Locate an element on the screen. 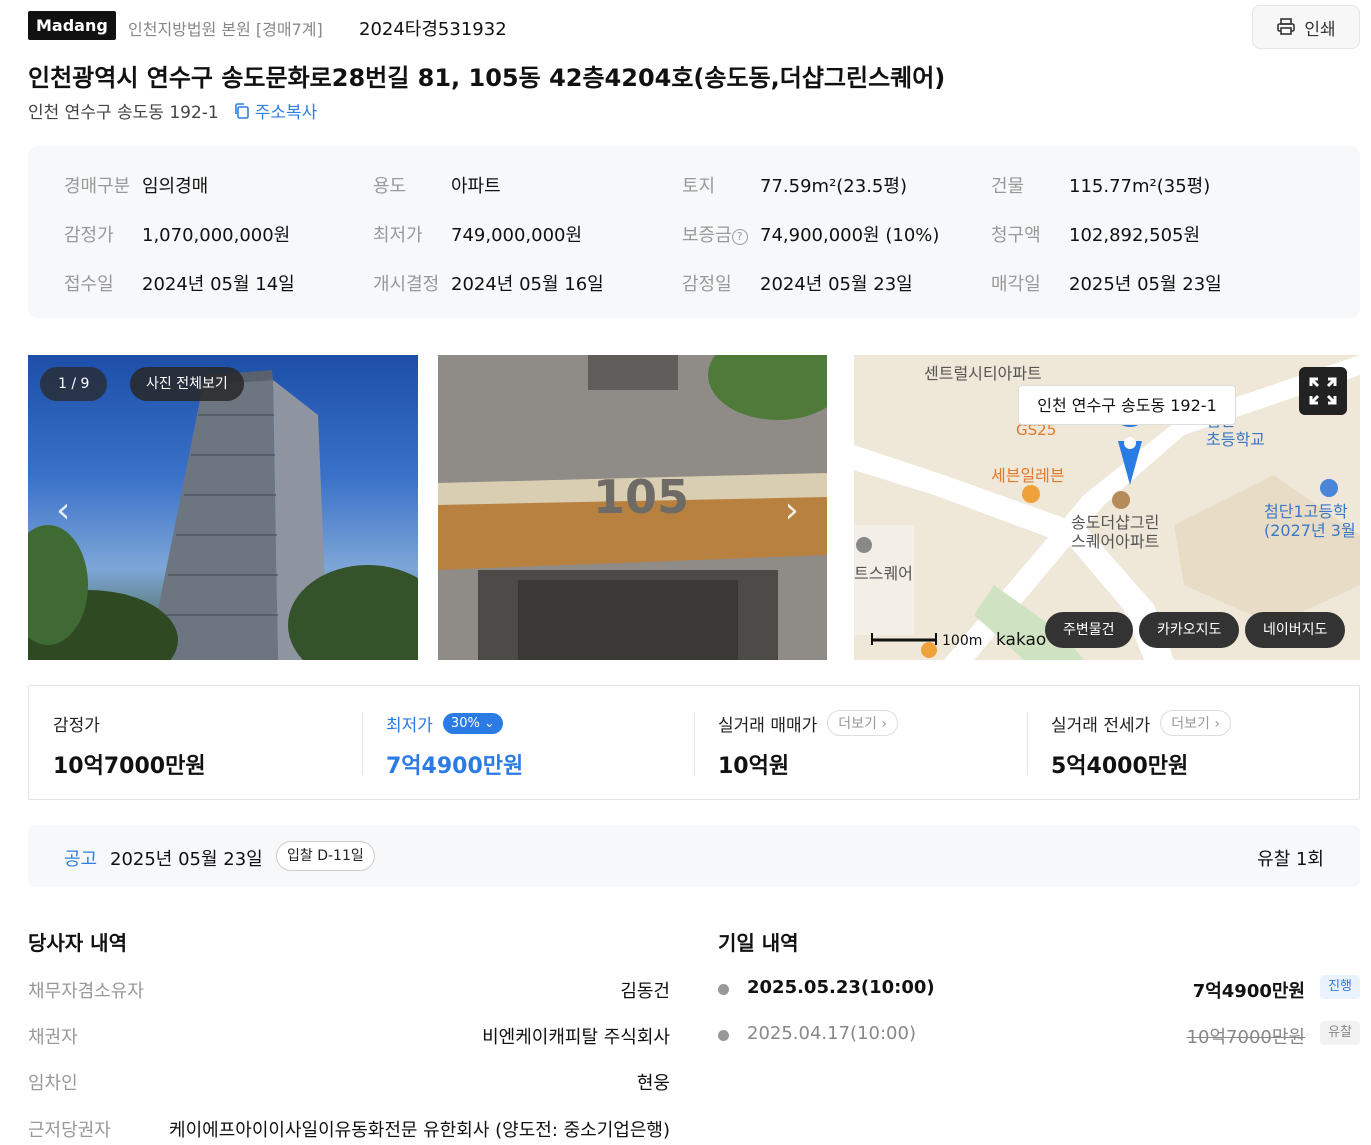 This screenshot has height=1145, width=1371. kakao-logo: kakao is located at coordinates (1021, 640).